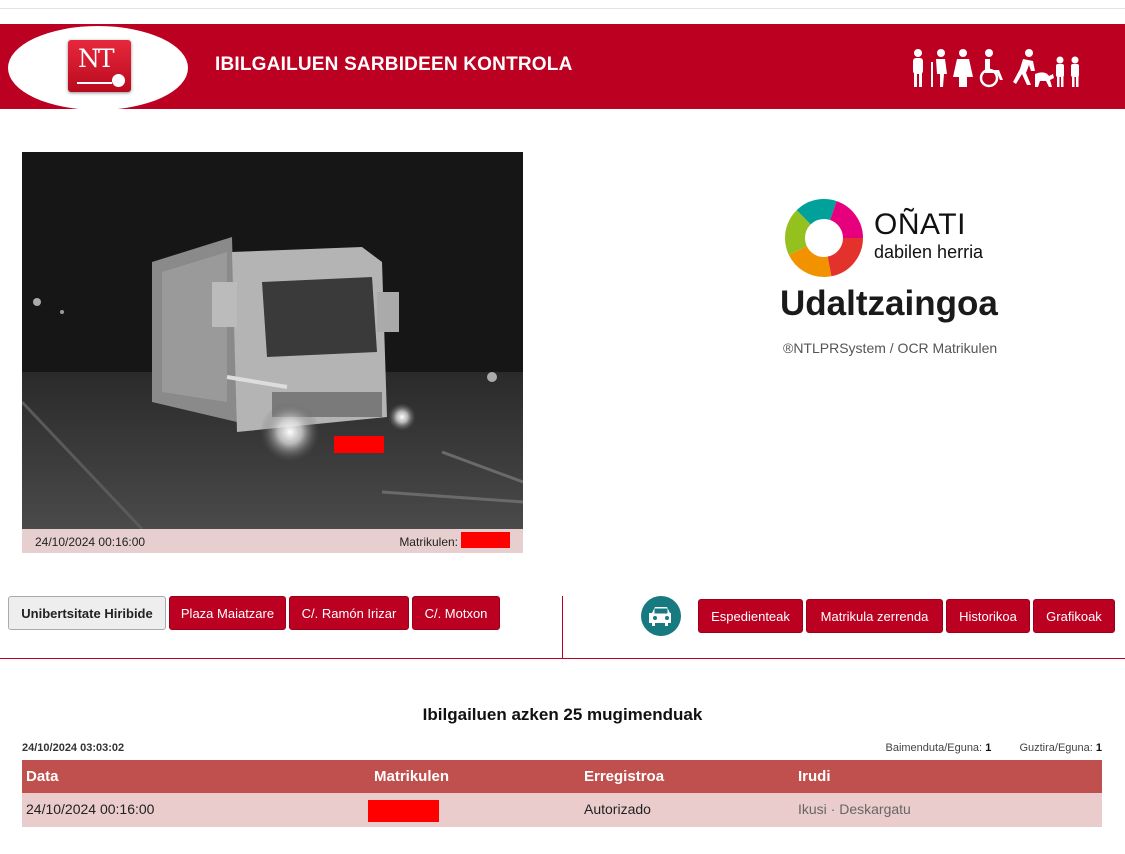 The width and height of the screenshot is (1125, 854). What do you see at coordinates (562, 627) in the screenshot?
I see `toolbar-divider` at bounding box center [562, 627].